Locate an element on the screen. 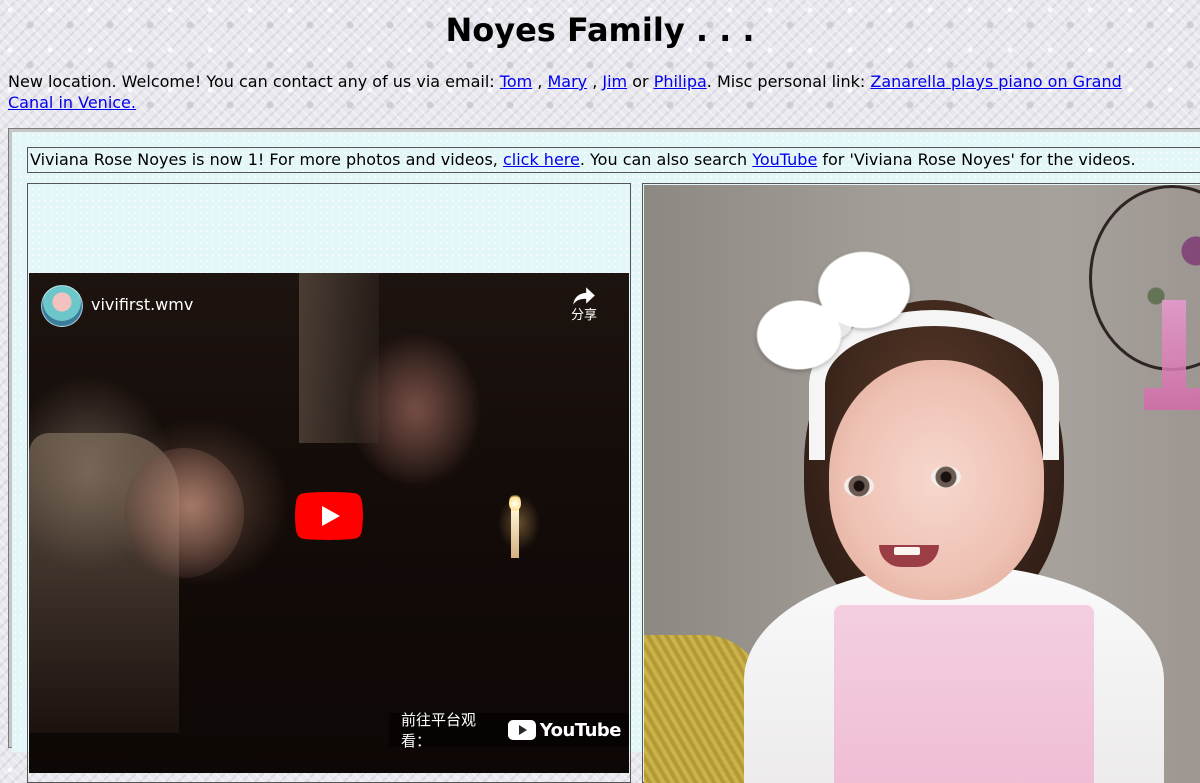 The height and width of the screenshot is (783, 1200). watch-on-label: 前往平台观看： is located at coordinates (439, 730).